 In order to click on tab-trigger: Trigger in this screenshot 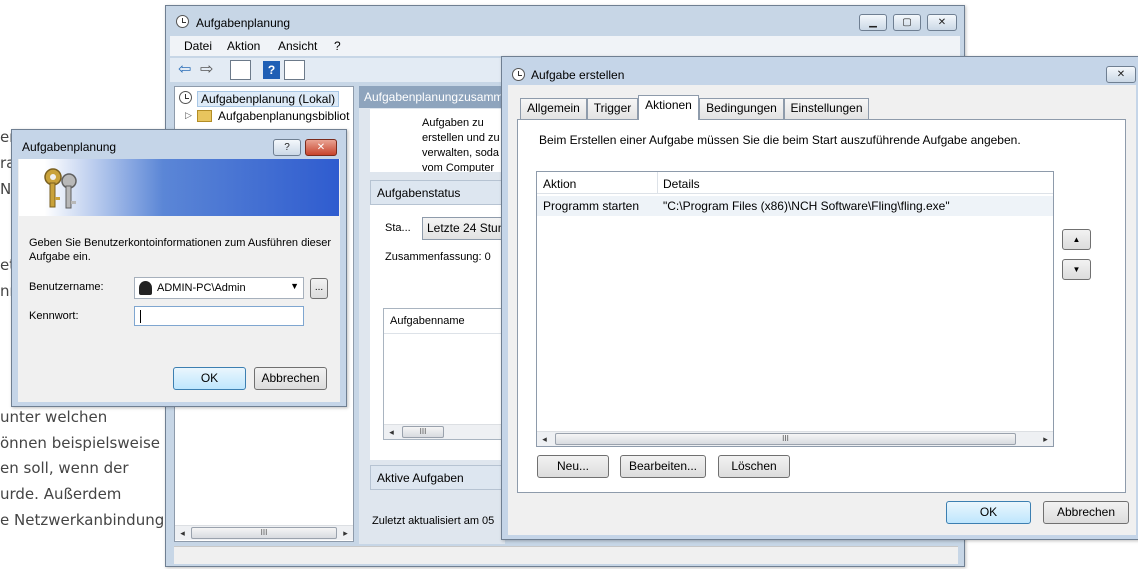, I will do `click(612, 108)`.